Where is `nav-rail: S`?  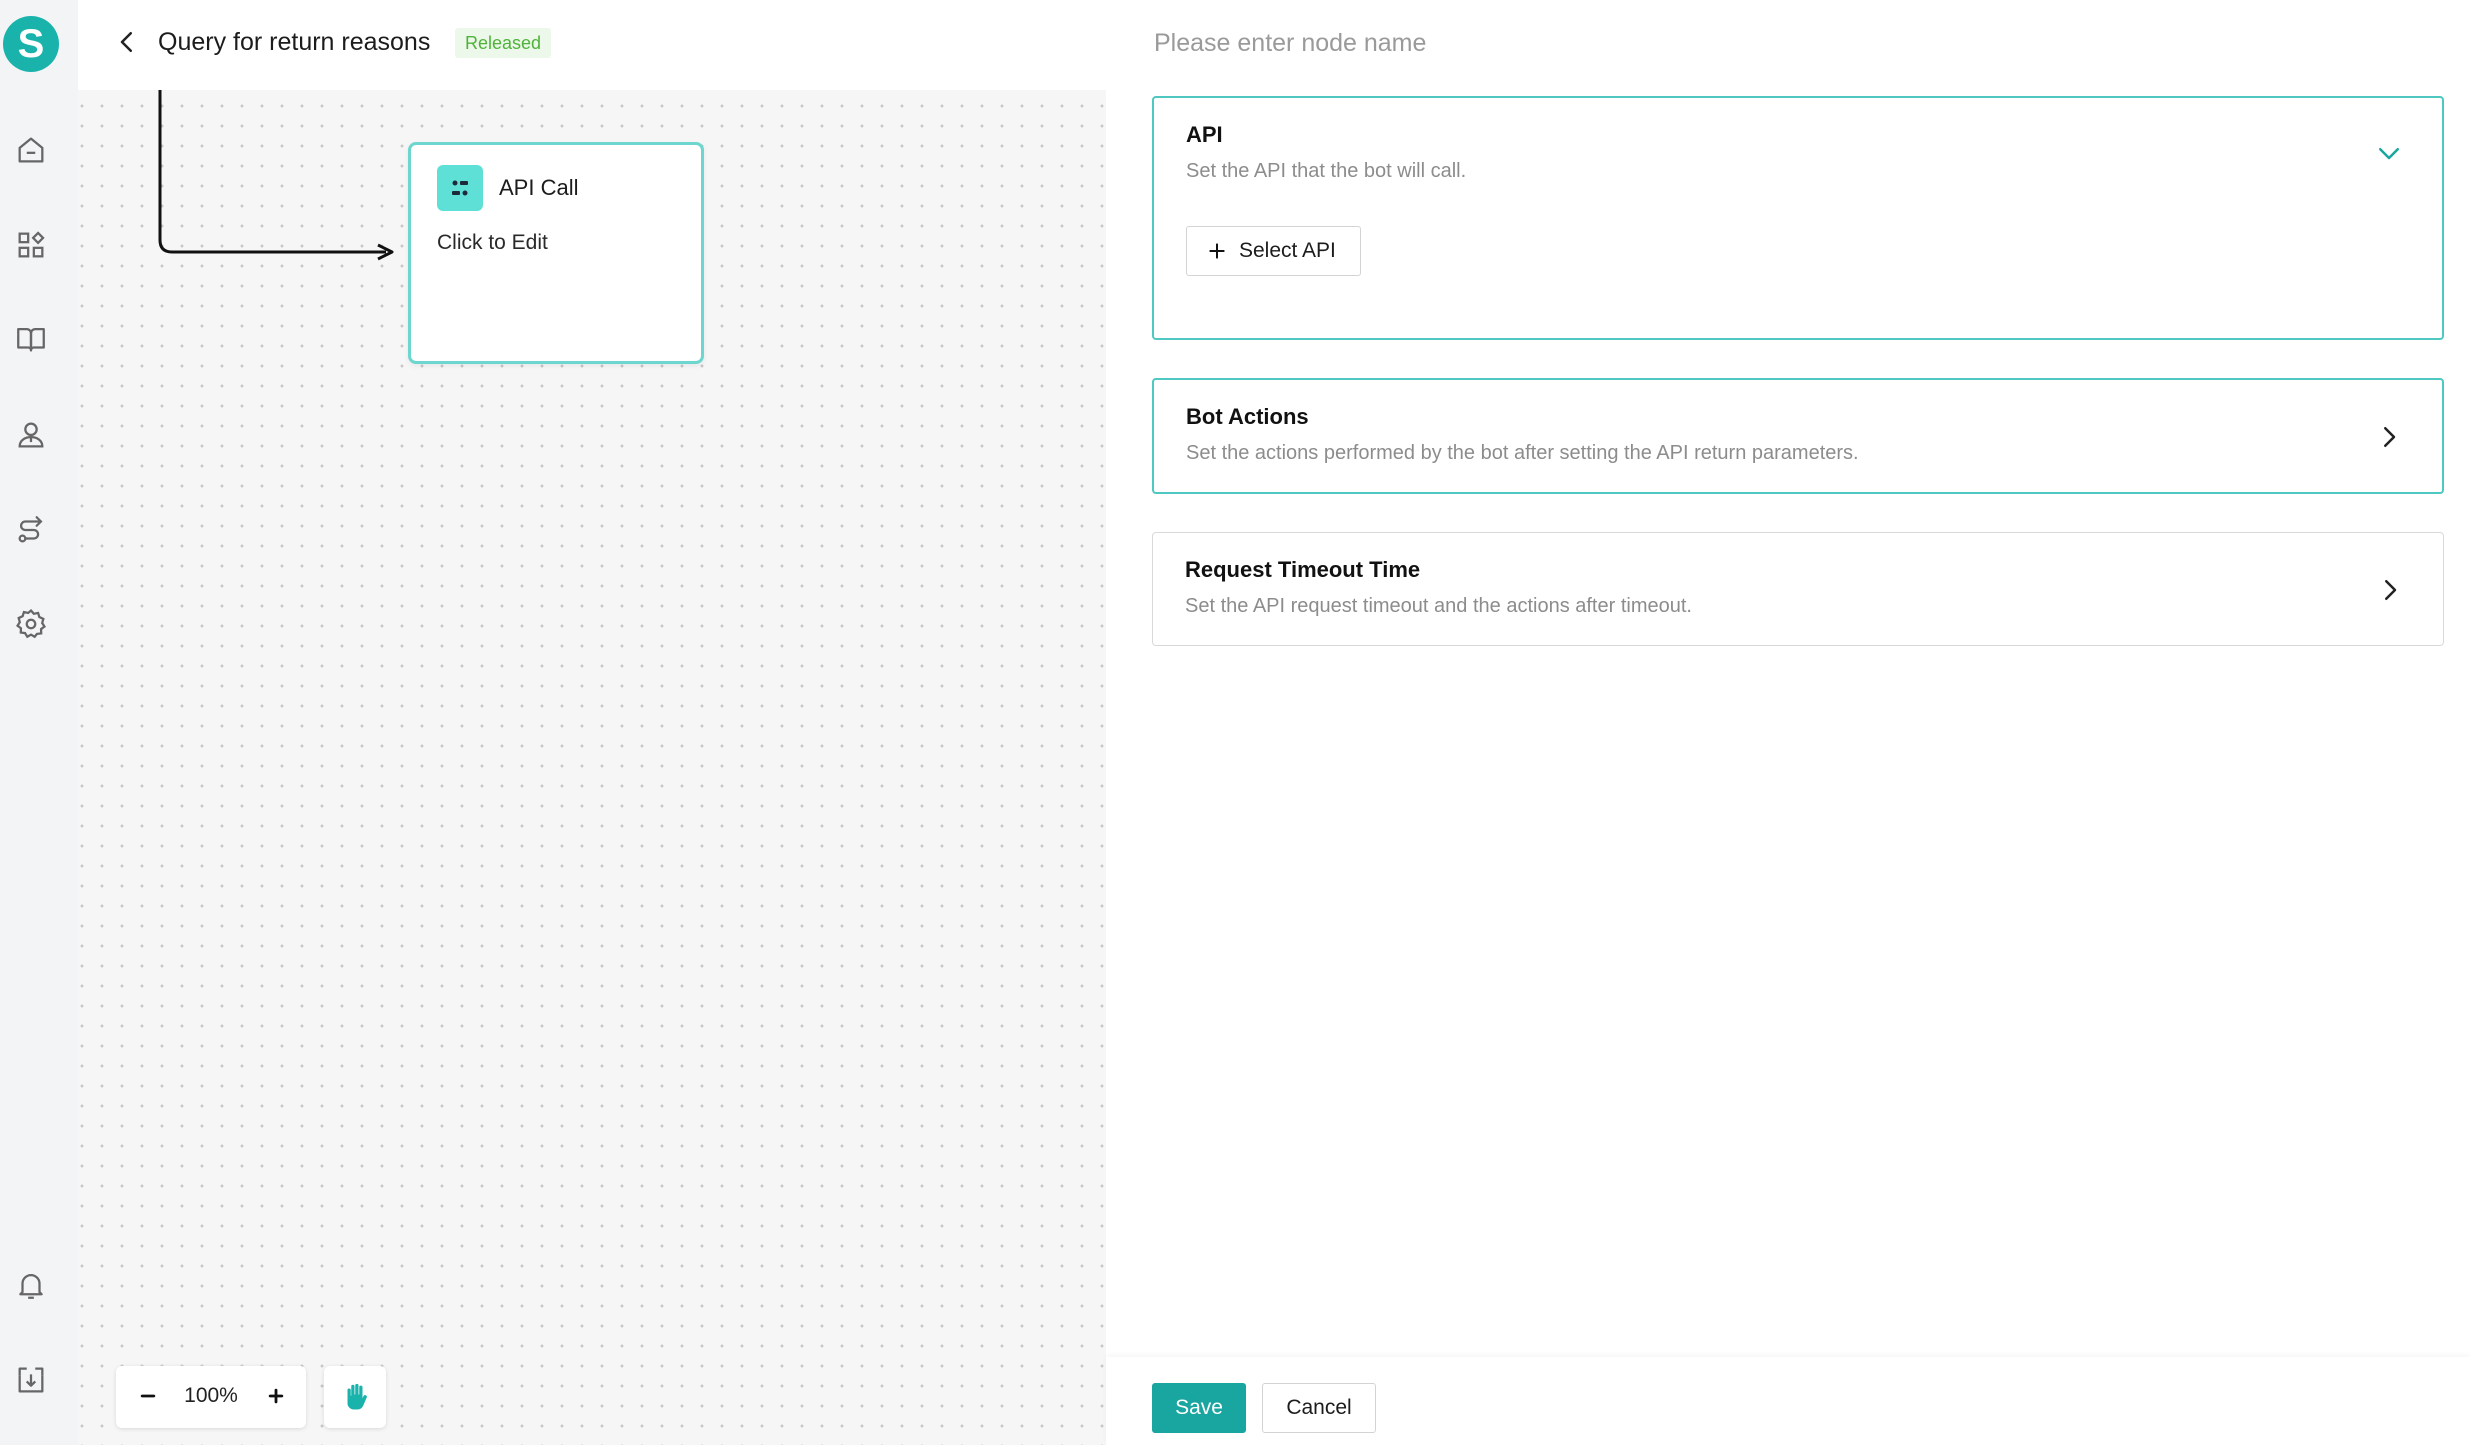
nav-rail: S is located at coordinates (39, 722).